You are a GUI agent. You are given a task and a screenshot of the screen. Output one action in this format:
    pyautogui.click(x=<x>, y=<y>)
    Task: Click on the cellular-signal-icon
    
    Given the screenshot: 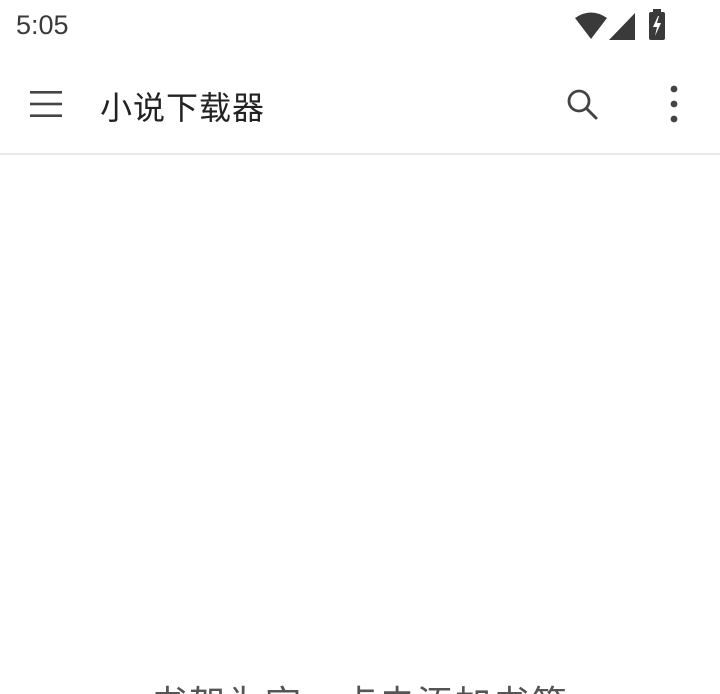 What is the action you would take?
    pyautogui.click(x=622, y=26)
    